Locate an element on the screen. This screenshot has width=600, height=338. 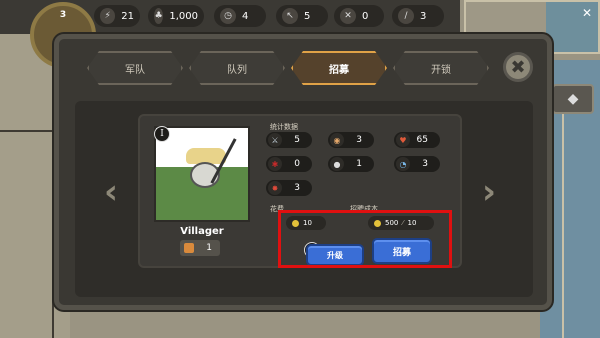
close-button: ✖ is located at coordinates (518, 67).